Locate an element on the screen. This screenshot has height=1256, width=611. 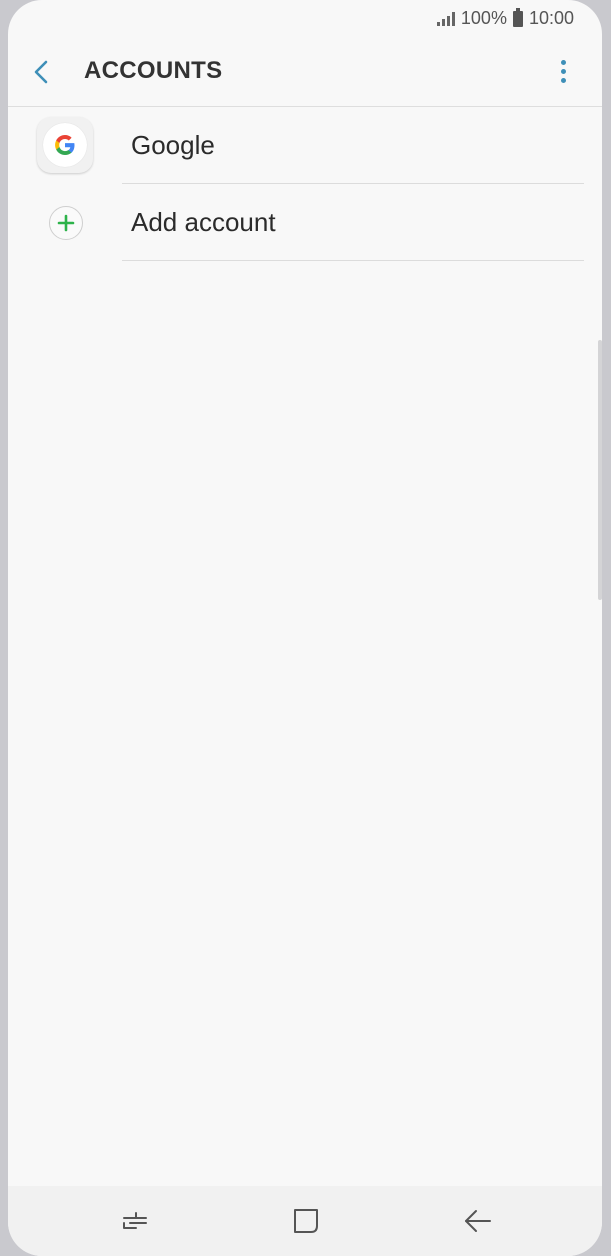
app-bar: ACCOUNTS is located at coordinates (305, 72).